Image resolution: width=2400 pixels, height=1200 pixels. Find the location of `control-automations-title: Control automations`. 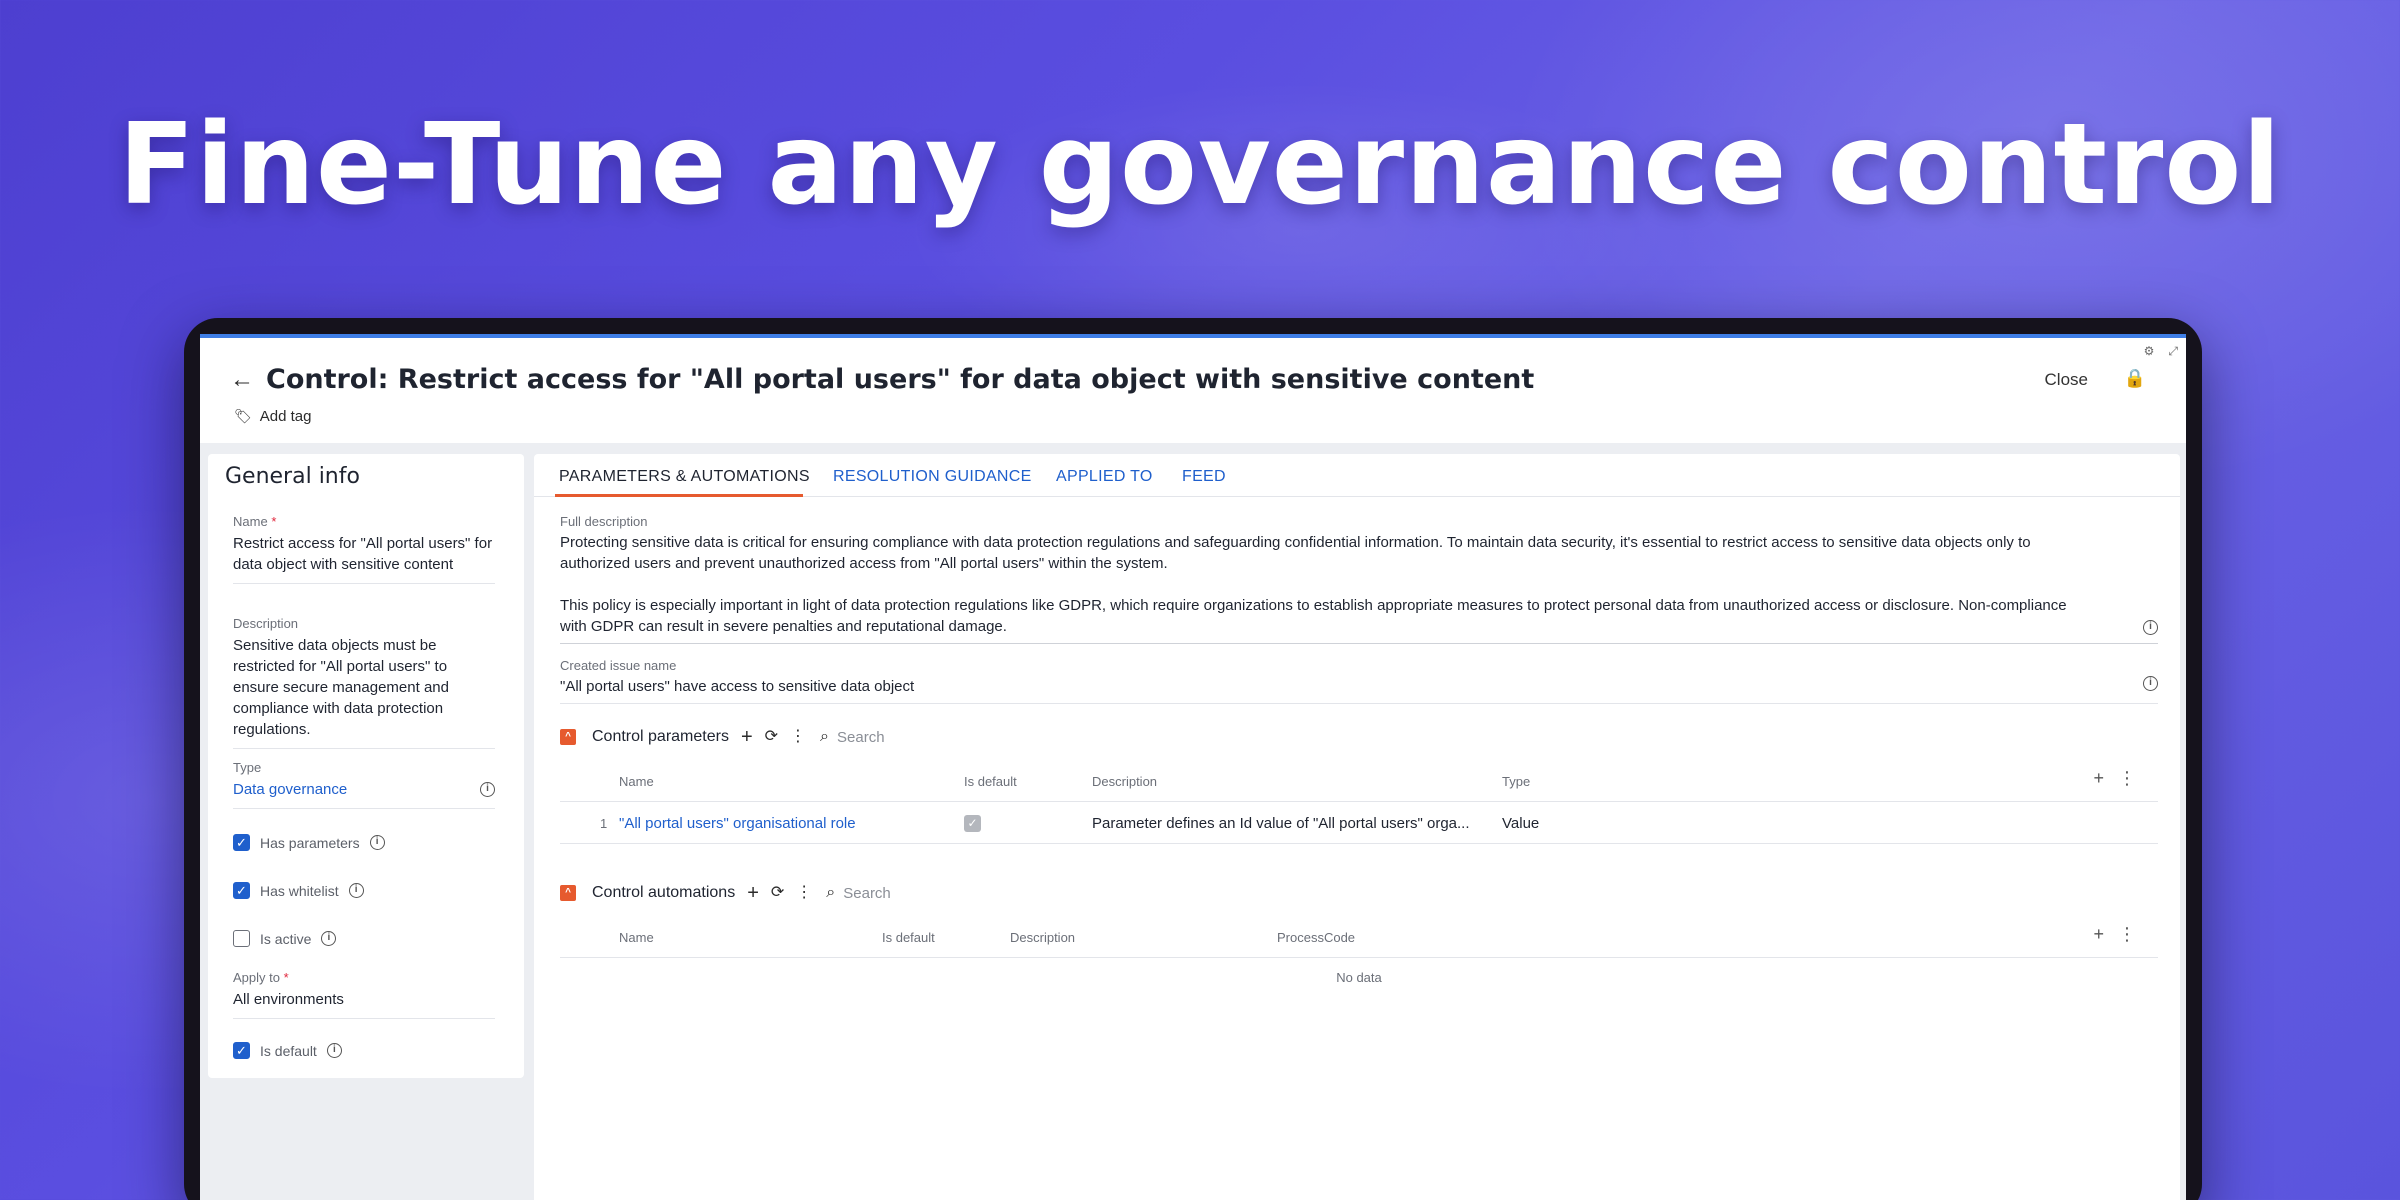

control-automations-title: Control automations is located at coordinates (664, 892).